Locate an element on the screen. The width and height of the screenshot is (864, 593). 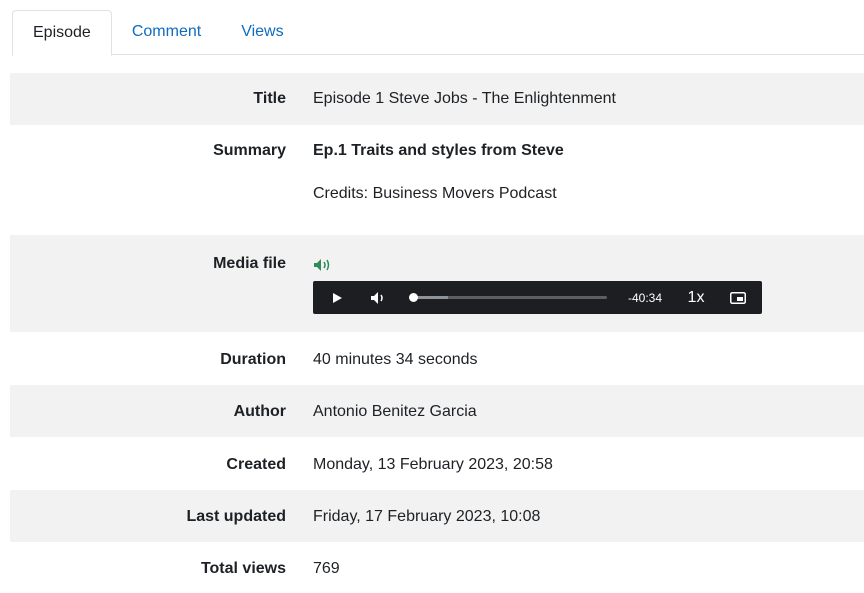
picture-in-picture-button is located at coordinates (738, 297).